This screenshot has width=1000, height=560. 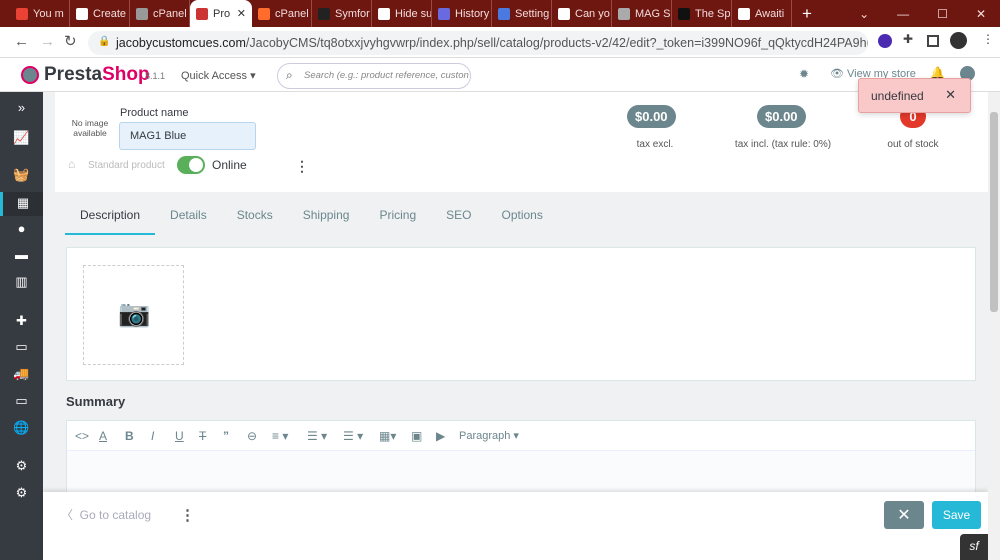 What do you see at coordinates (21, 254) in the screenshot?
I see `messages-icon: ▬` at bounding box center [21, 254].